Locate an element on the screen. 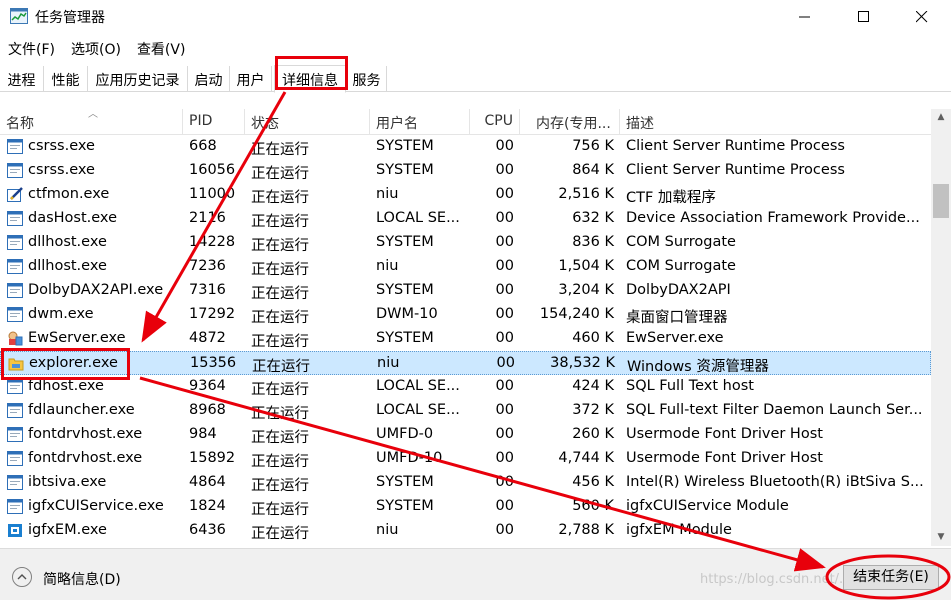  tab-app-history: 应用历史记录 is located at coordinates (138, 79).